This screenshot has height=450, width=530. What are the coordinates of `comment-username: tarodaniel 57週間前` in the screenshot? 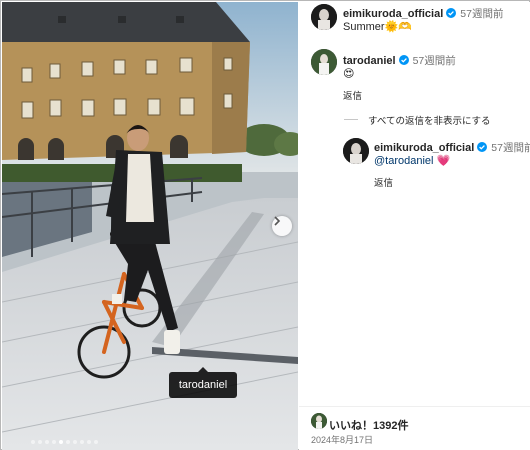 It's located at (399, 60).